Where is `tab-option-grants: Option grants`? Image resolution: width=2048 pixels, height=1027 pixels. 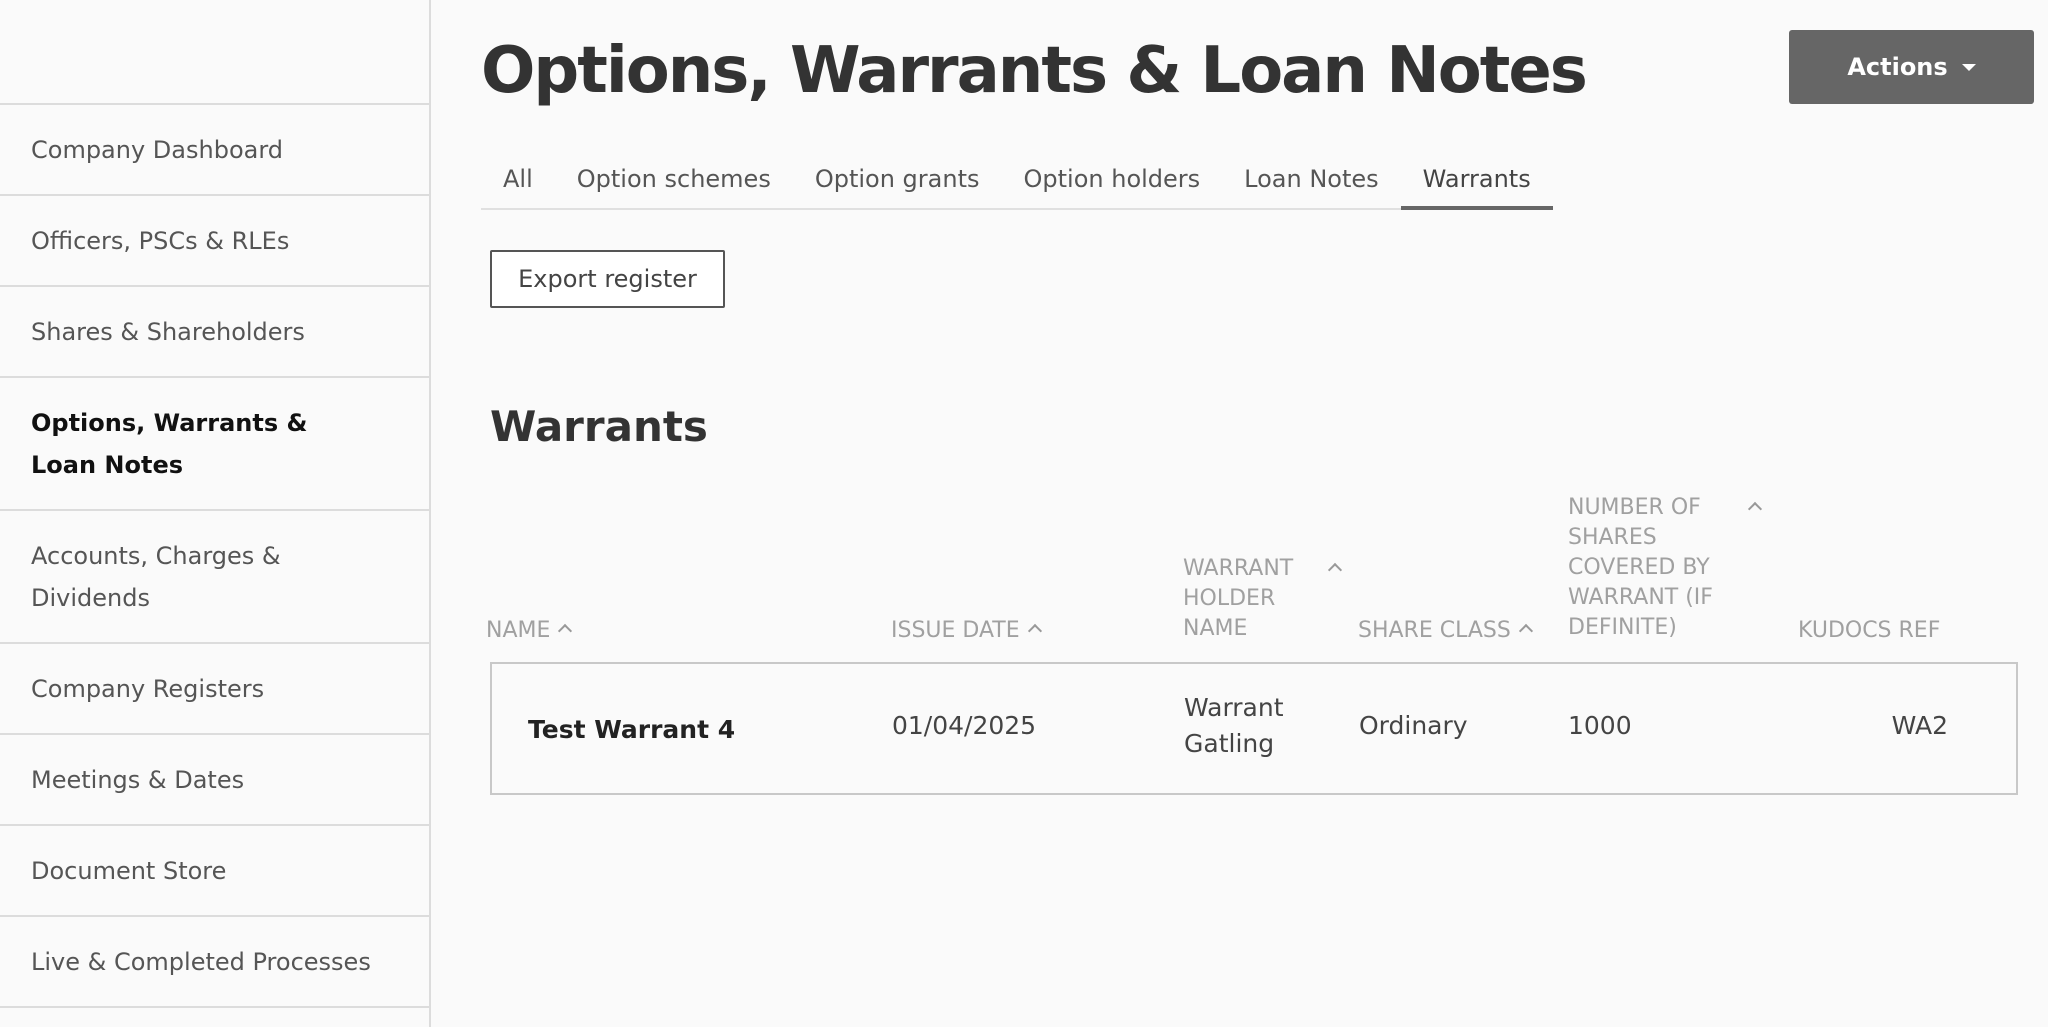
tab-option-grants: Option grants is located at coordinates (897, 184).